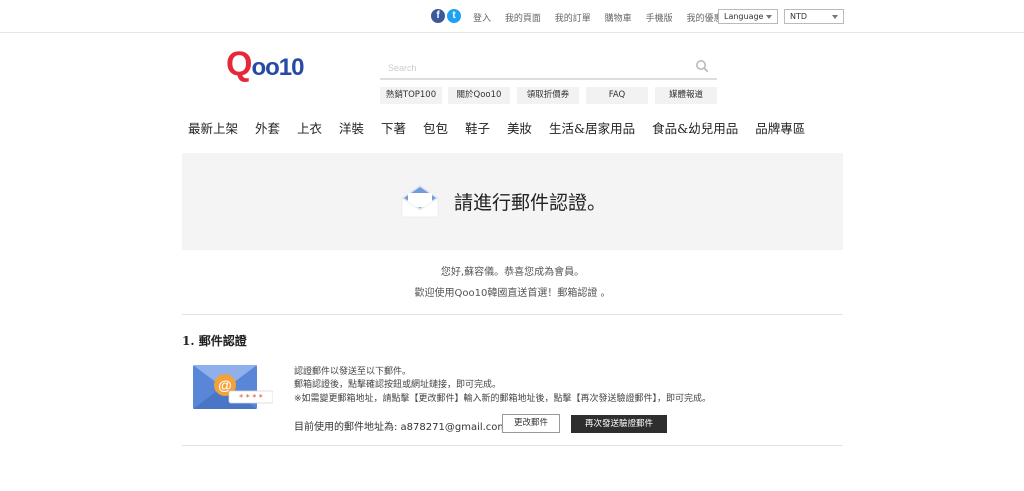 The image size is (1024, 491). Describe the element at coordinates (454, 16) in the screenshot. I see `twitter-icon: t` at that location.